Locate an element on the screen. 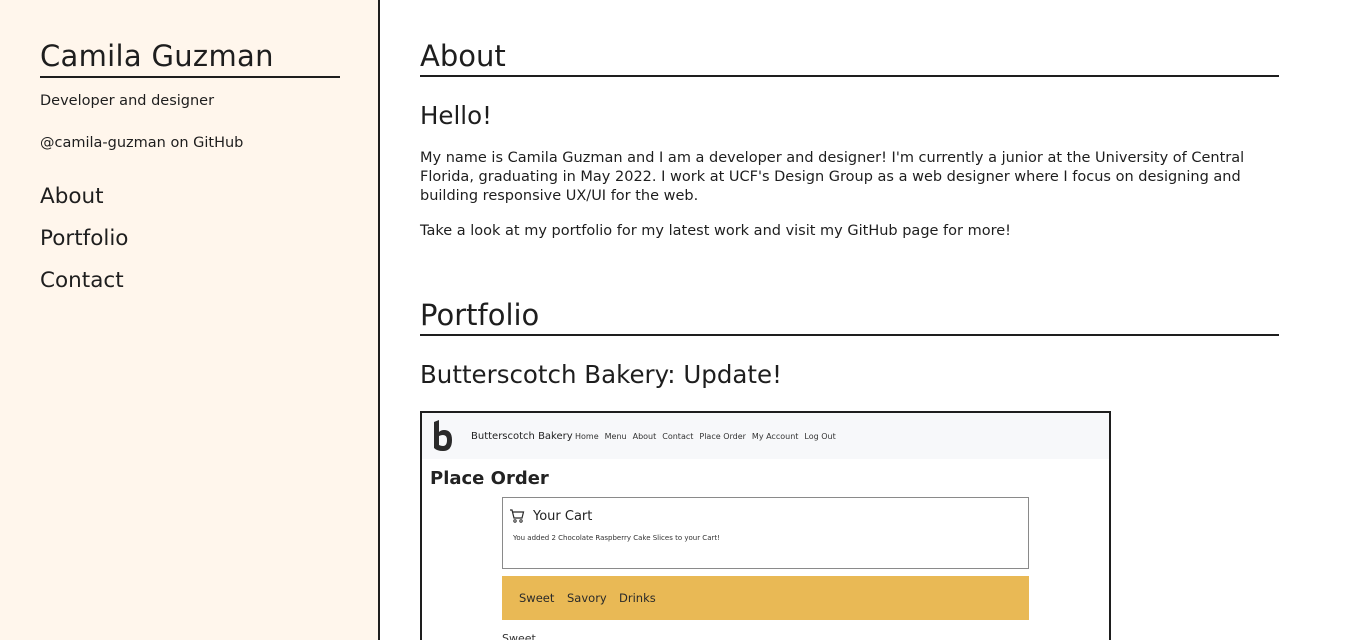  screenshot-link-place-order: Place Order is located at coordinates (722, 436).